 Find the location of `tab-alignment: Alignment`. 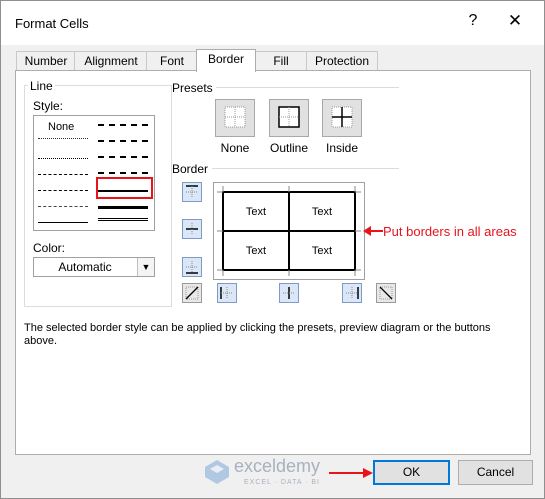

tab-alignment: Alignment is located at coordinates (111, 60).